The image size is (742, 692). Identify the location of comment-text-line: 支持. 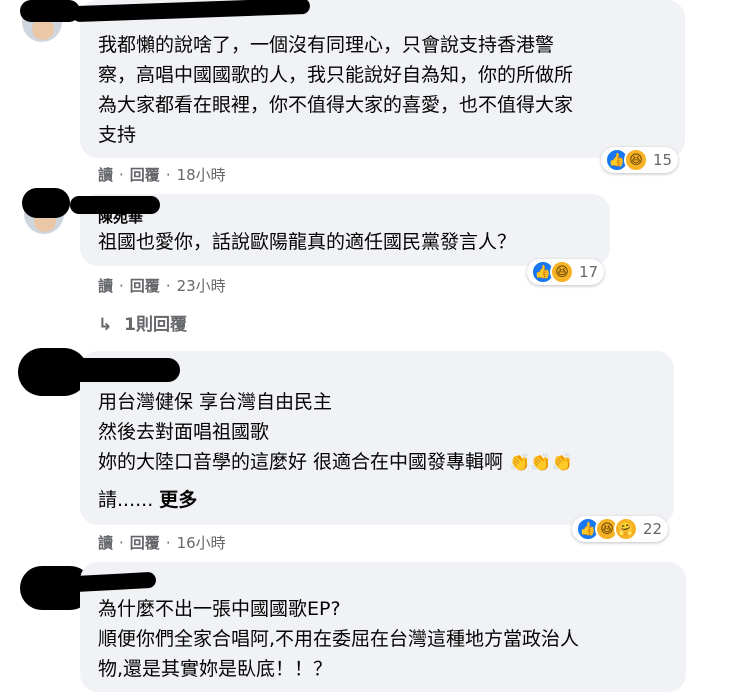
(117, 135).